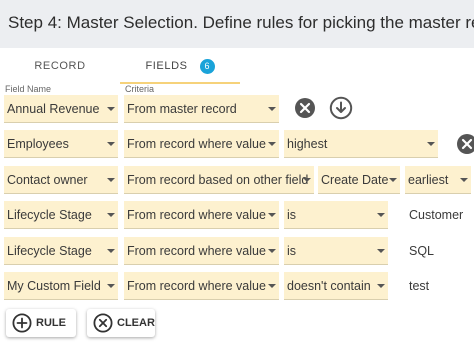 Image resolution: width=474 pixels, height=351 pixels. Describe the element at coordinates (419, 286) in the screenshot. I see `value-text: test` at that location.